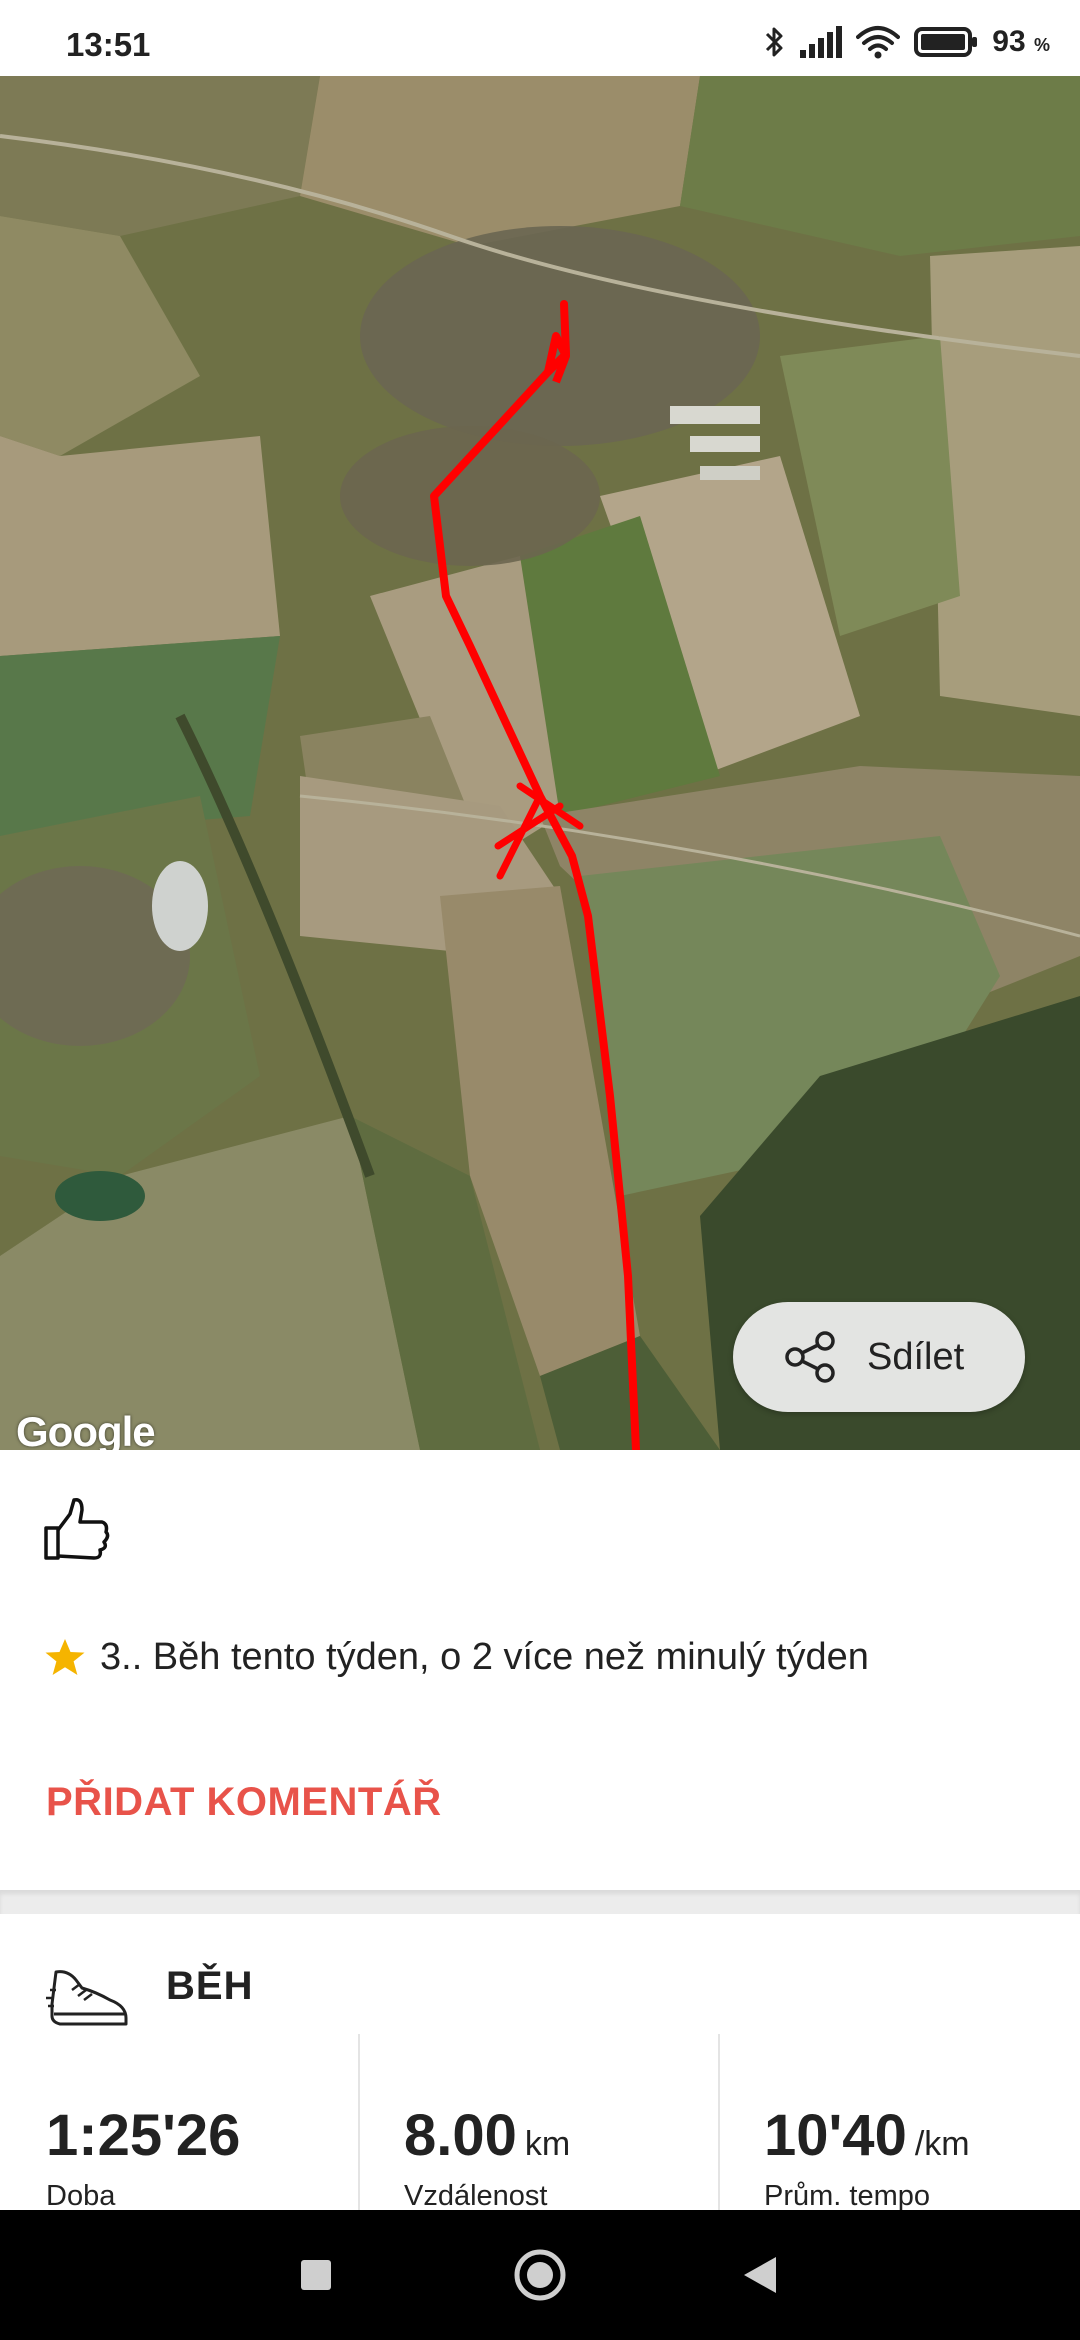 The height and width of the screenshot is (2340, 1080). Describe the element at coordinates (867, 2135) in the screenshot. I see `stat-value: 10'40/km` at that location.